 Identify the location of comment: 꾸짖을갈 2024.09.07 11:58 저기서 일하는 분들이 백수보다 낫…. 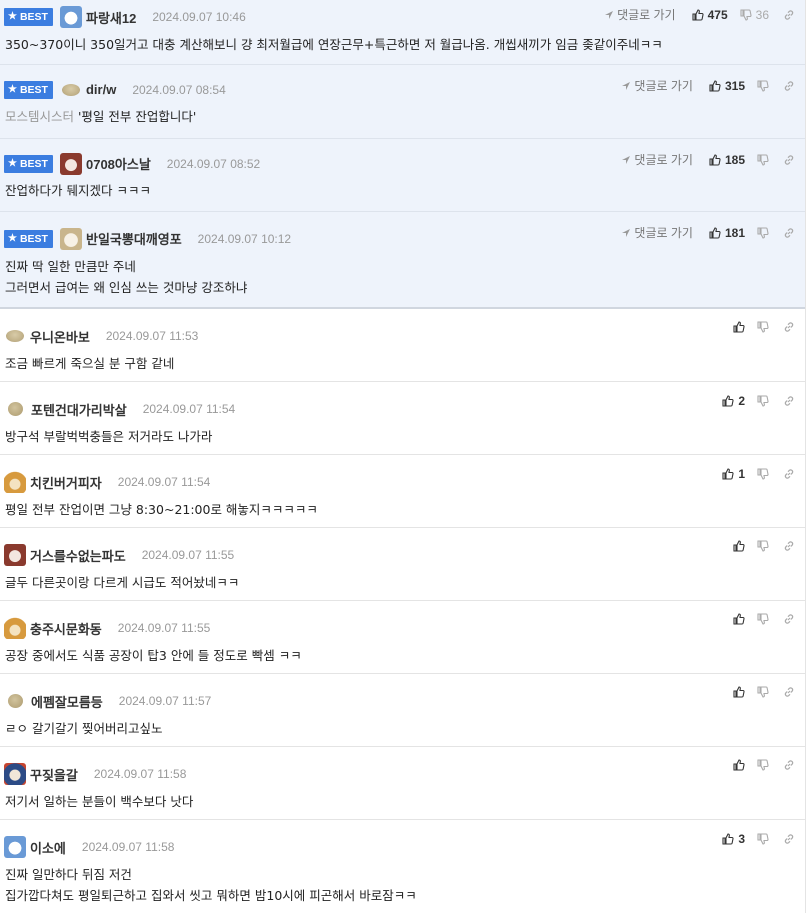
(402, 783).